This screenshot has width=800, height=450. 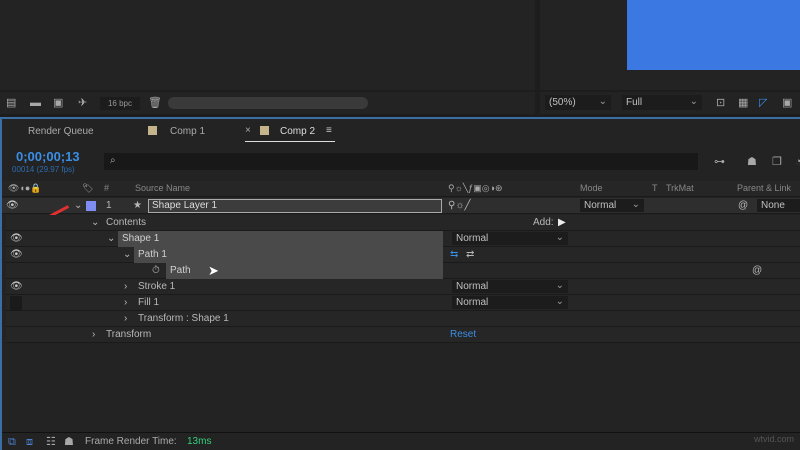 What do you see at coordinates (280, 239) in the screenshot?
I see `shape1-label: Shape 1` at bounding box center [280, 239].